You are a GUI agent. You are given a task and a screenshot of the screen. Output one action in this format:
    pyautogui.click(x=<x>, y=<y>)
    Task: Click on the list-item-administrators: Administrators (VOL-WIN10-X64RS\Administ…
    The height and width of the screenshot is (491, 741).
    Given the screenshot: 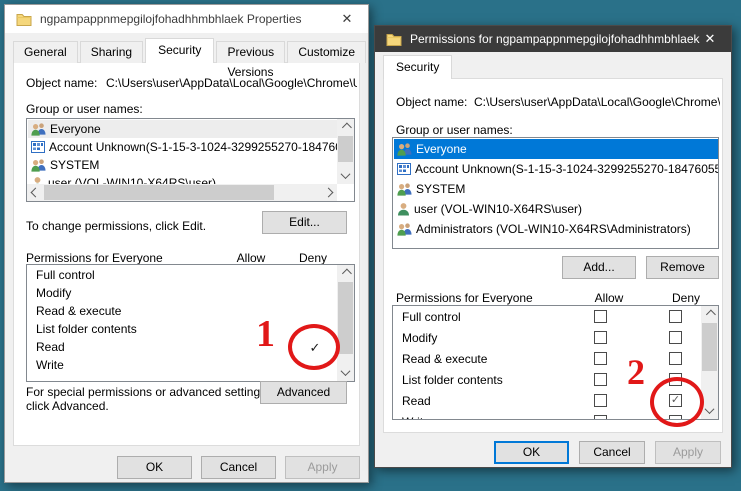 What is the action you would take?
    pyautogui.click(x=556, y=229)
    